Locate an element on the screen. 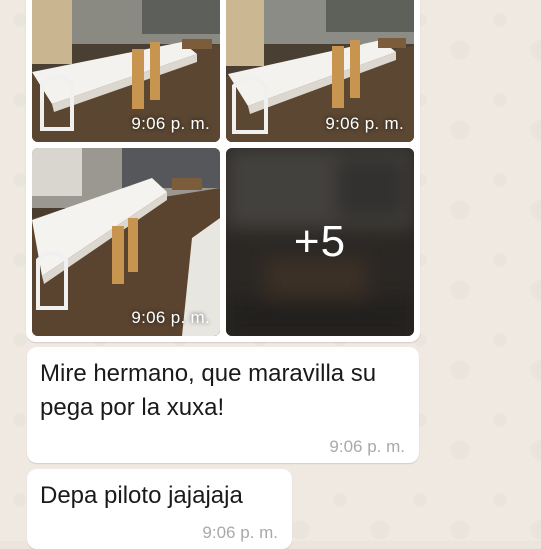 Image resolution: width=541 pixels, height=549 pixels. more-photos-overlay: +5 is located at coordinates (320, 242).